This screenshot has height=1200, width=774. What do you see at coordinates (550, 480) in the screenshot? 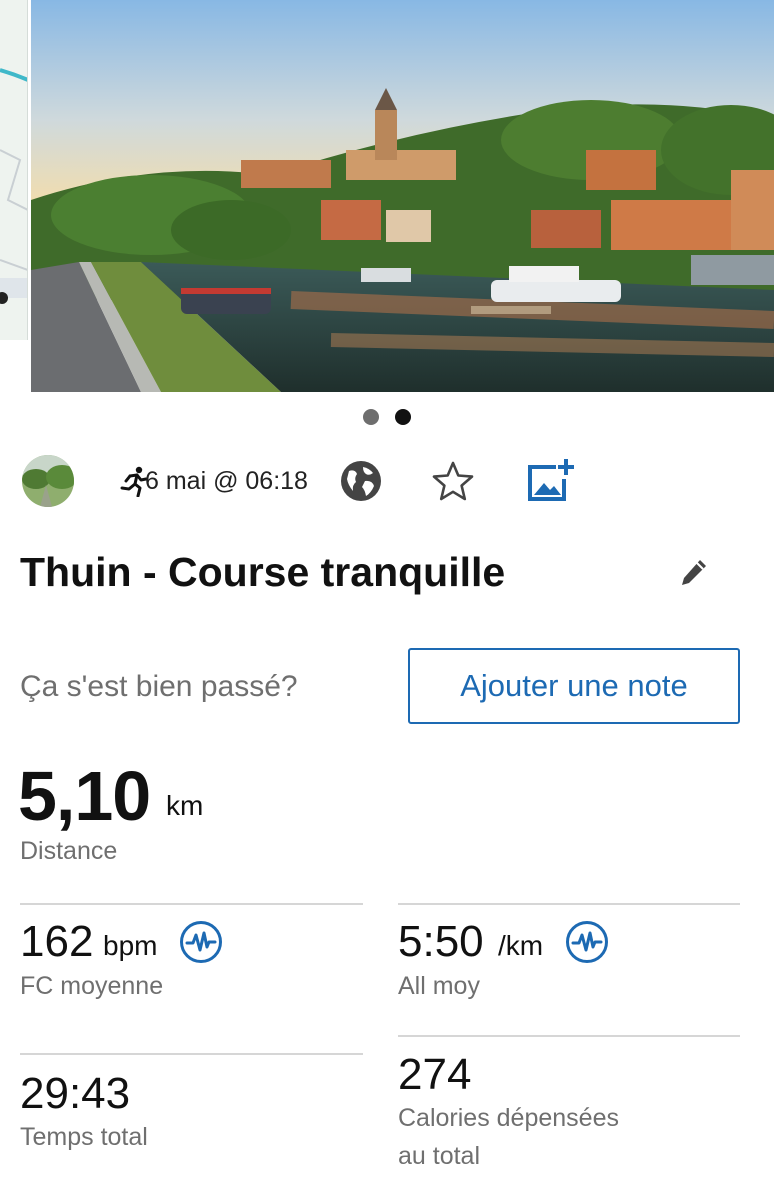
I see `add-photo-icon` at bounding box center [550, 480].